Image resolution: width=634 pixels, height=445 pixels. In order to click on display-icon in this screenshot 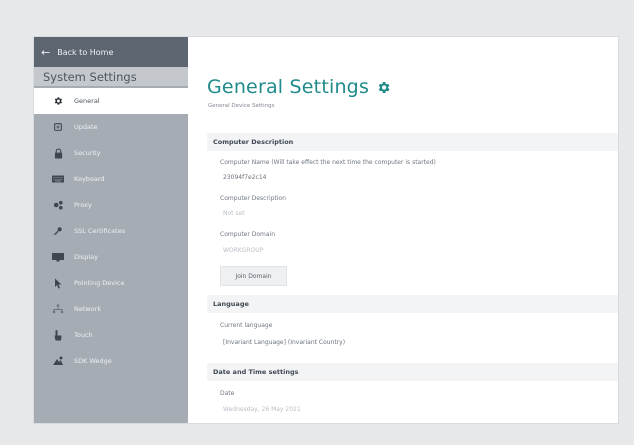, I will do `click(58, 257)`.